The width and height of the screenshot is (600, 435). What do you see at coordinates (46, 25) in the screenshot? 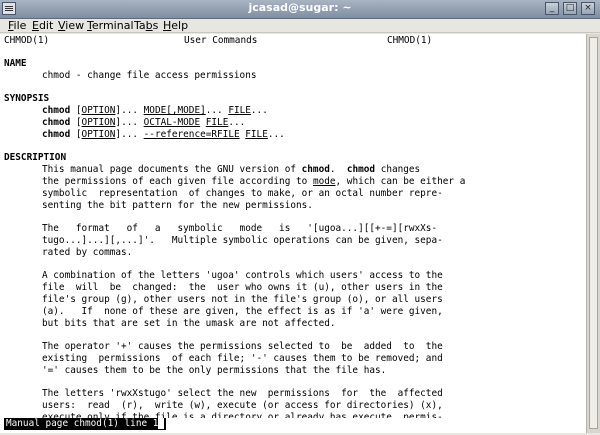
I see `menu-edit-rest: dit` at bounding box center [46, 25].